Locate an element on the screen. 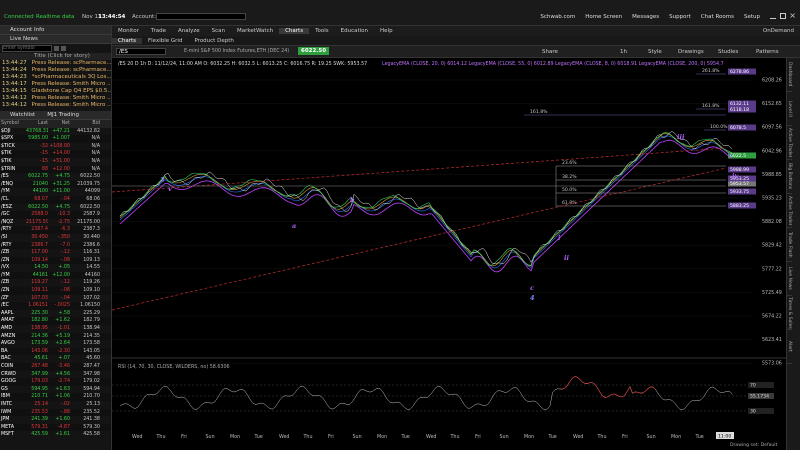 The image size is (800, 450). watchlist-row: AMZN 214.36 +5.19 214.35 is located at coordinates (55, 336).